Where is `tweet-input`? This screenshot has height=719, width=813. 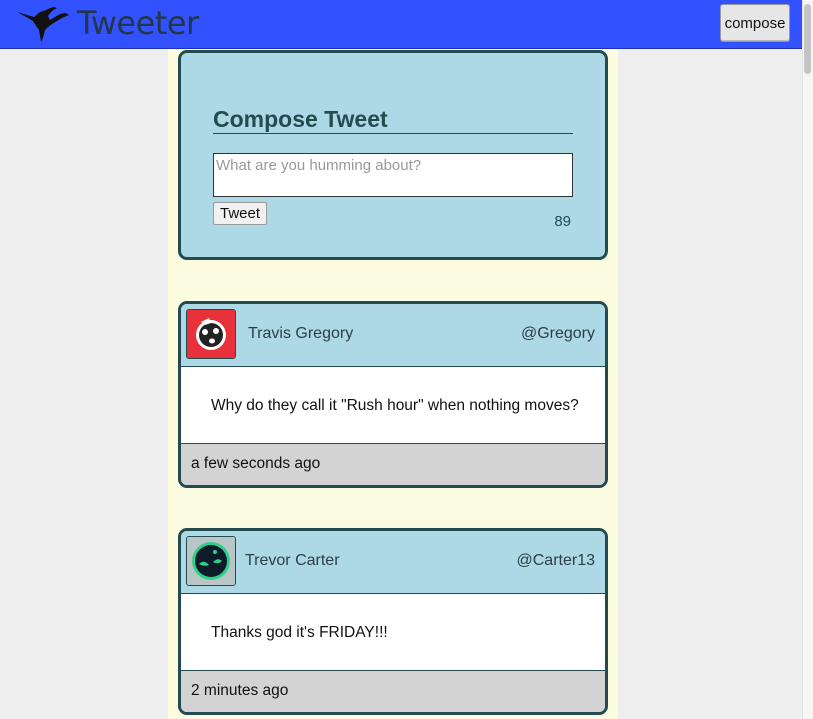 tweet-input is located at coordinates (393, 175).